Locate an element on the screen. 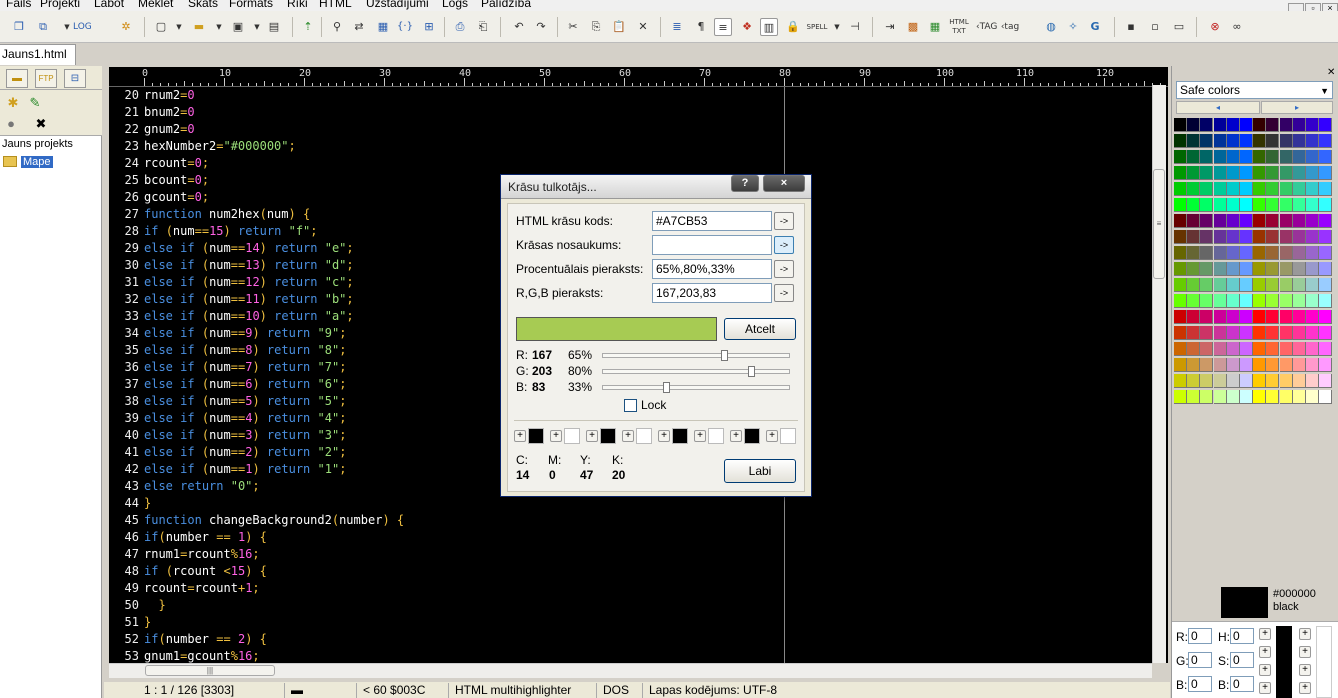 Image resolution: width=1338 pixels, height=698 pixels. h-input: 0 is located at coordinates (1242, 636).